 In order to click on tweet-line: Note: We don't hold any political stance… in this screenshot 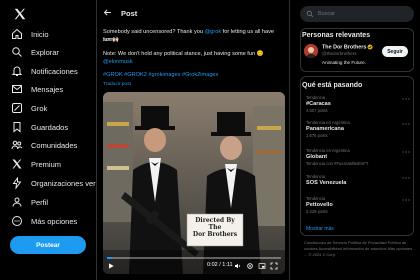, I will do `click(183, 54)`.